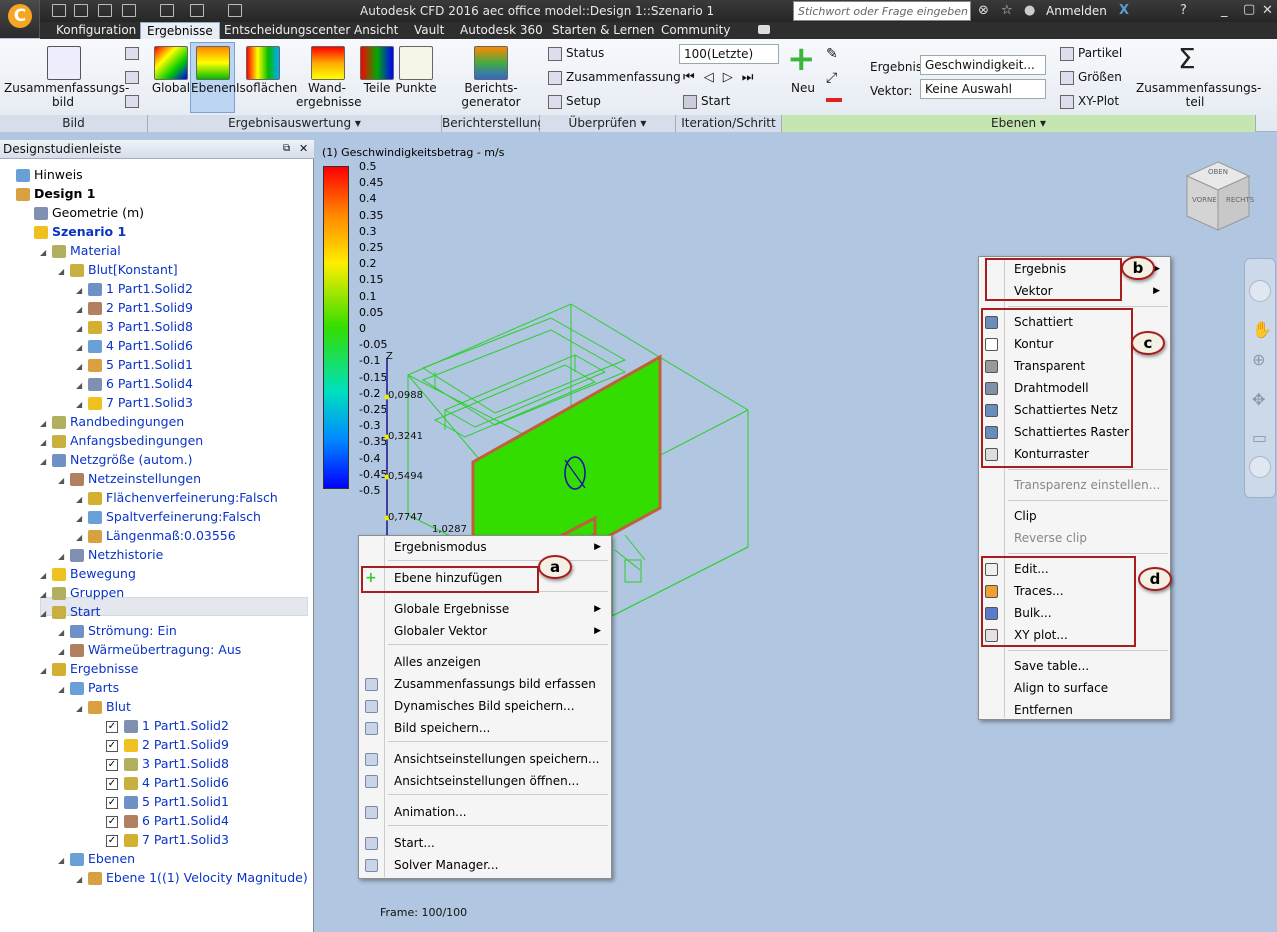 The height and width of the screenshot is (932, 1277). Describe the element at coordinates (491, 95) in the screenshot. I see `berichtsgenerator-button: Berichts- generator` at that location.